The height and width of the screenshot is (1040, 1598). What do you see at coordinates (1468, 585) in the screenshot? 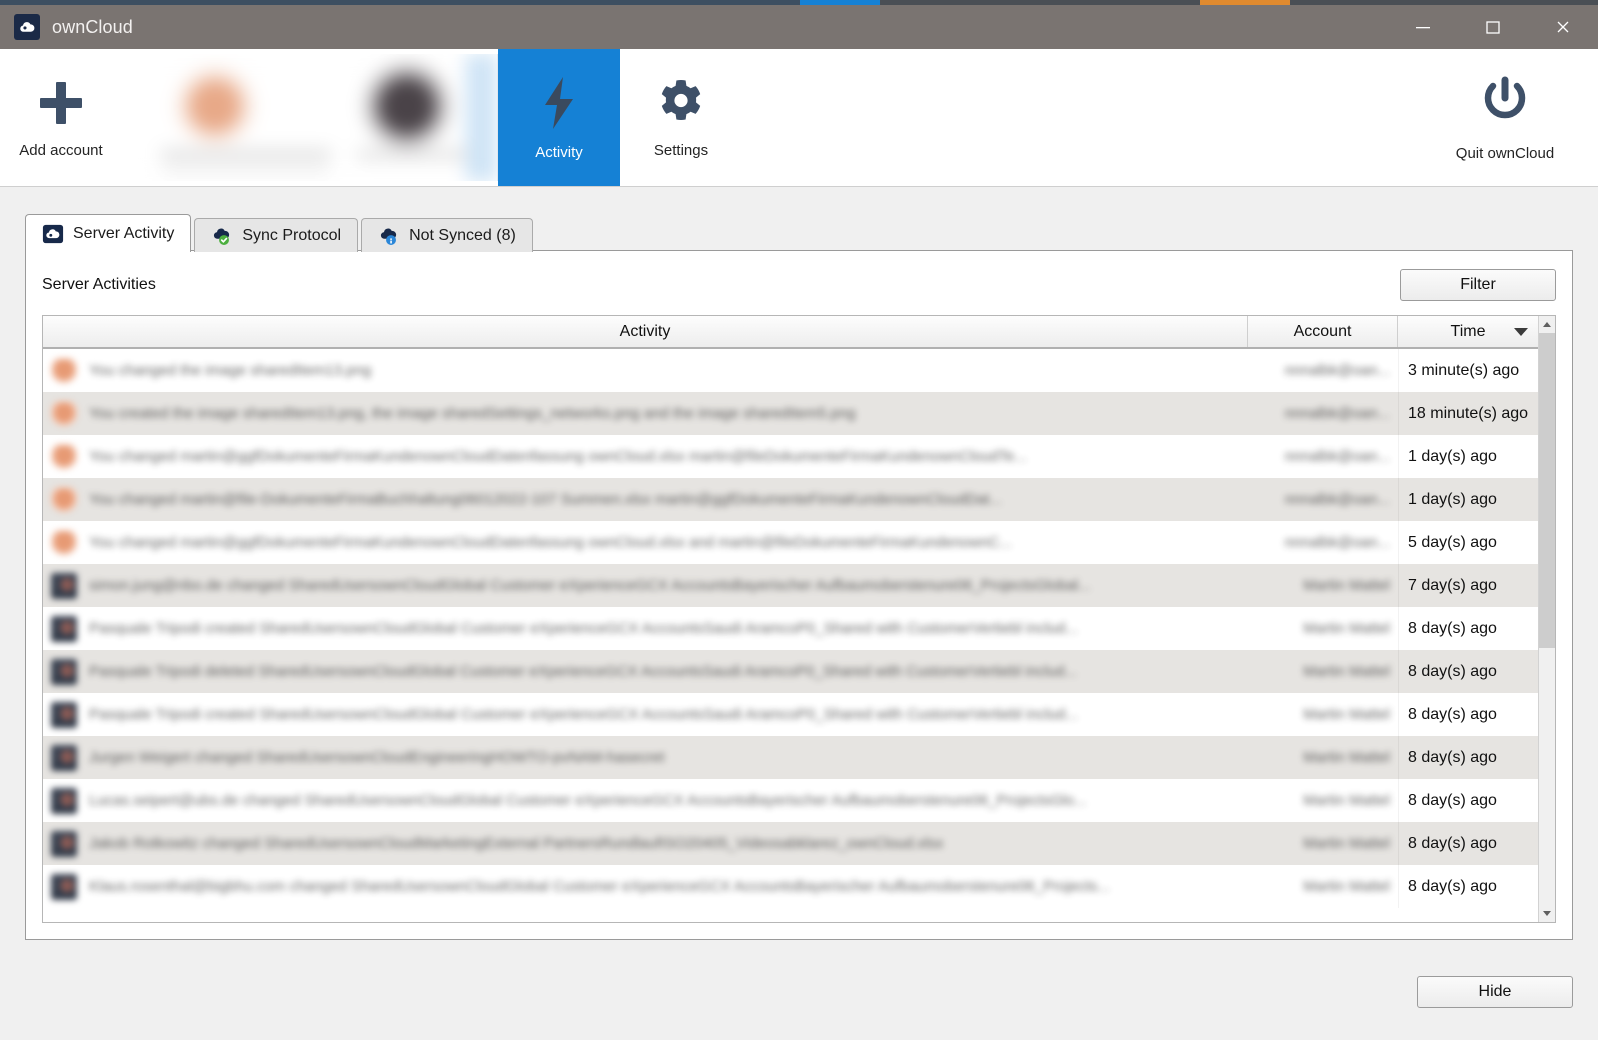
I see `cell-time: 7 day(s) ago` at bounding box center [1468, 585].